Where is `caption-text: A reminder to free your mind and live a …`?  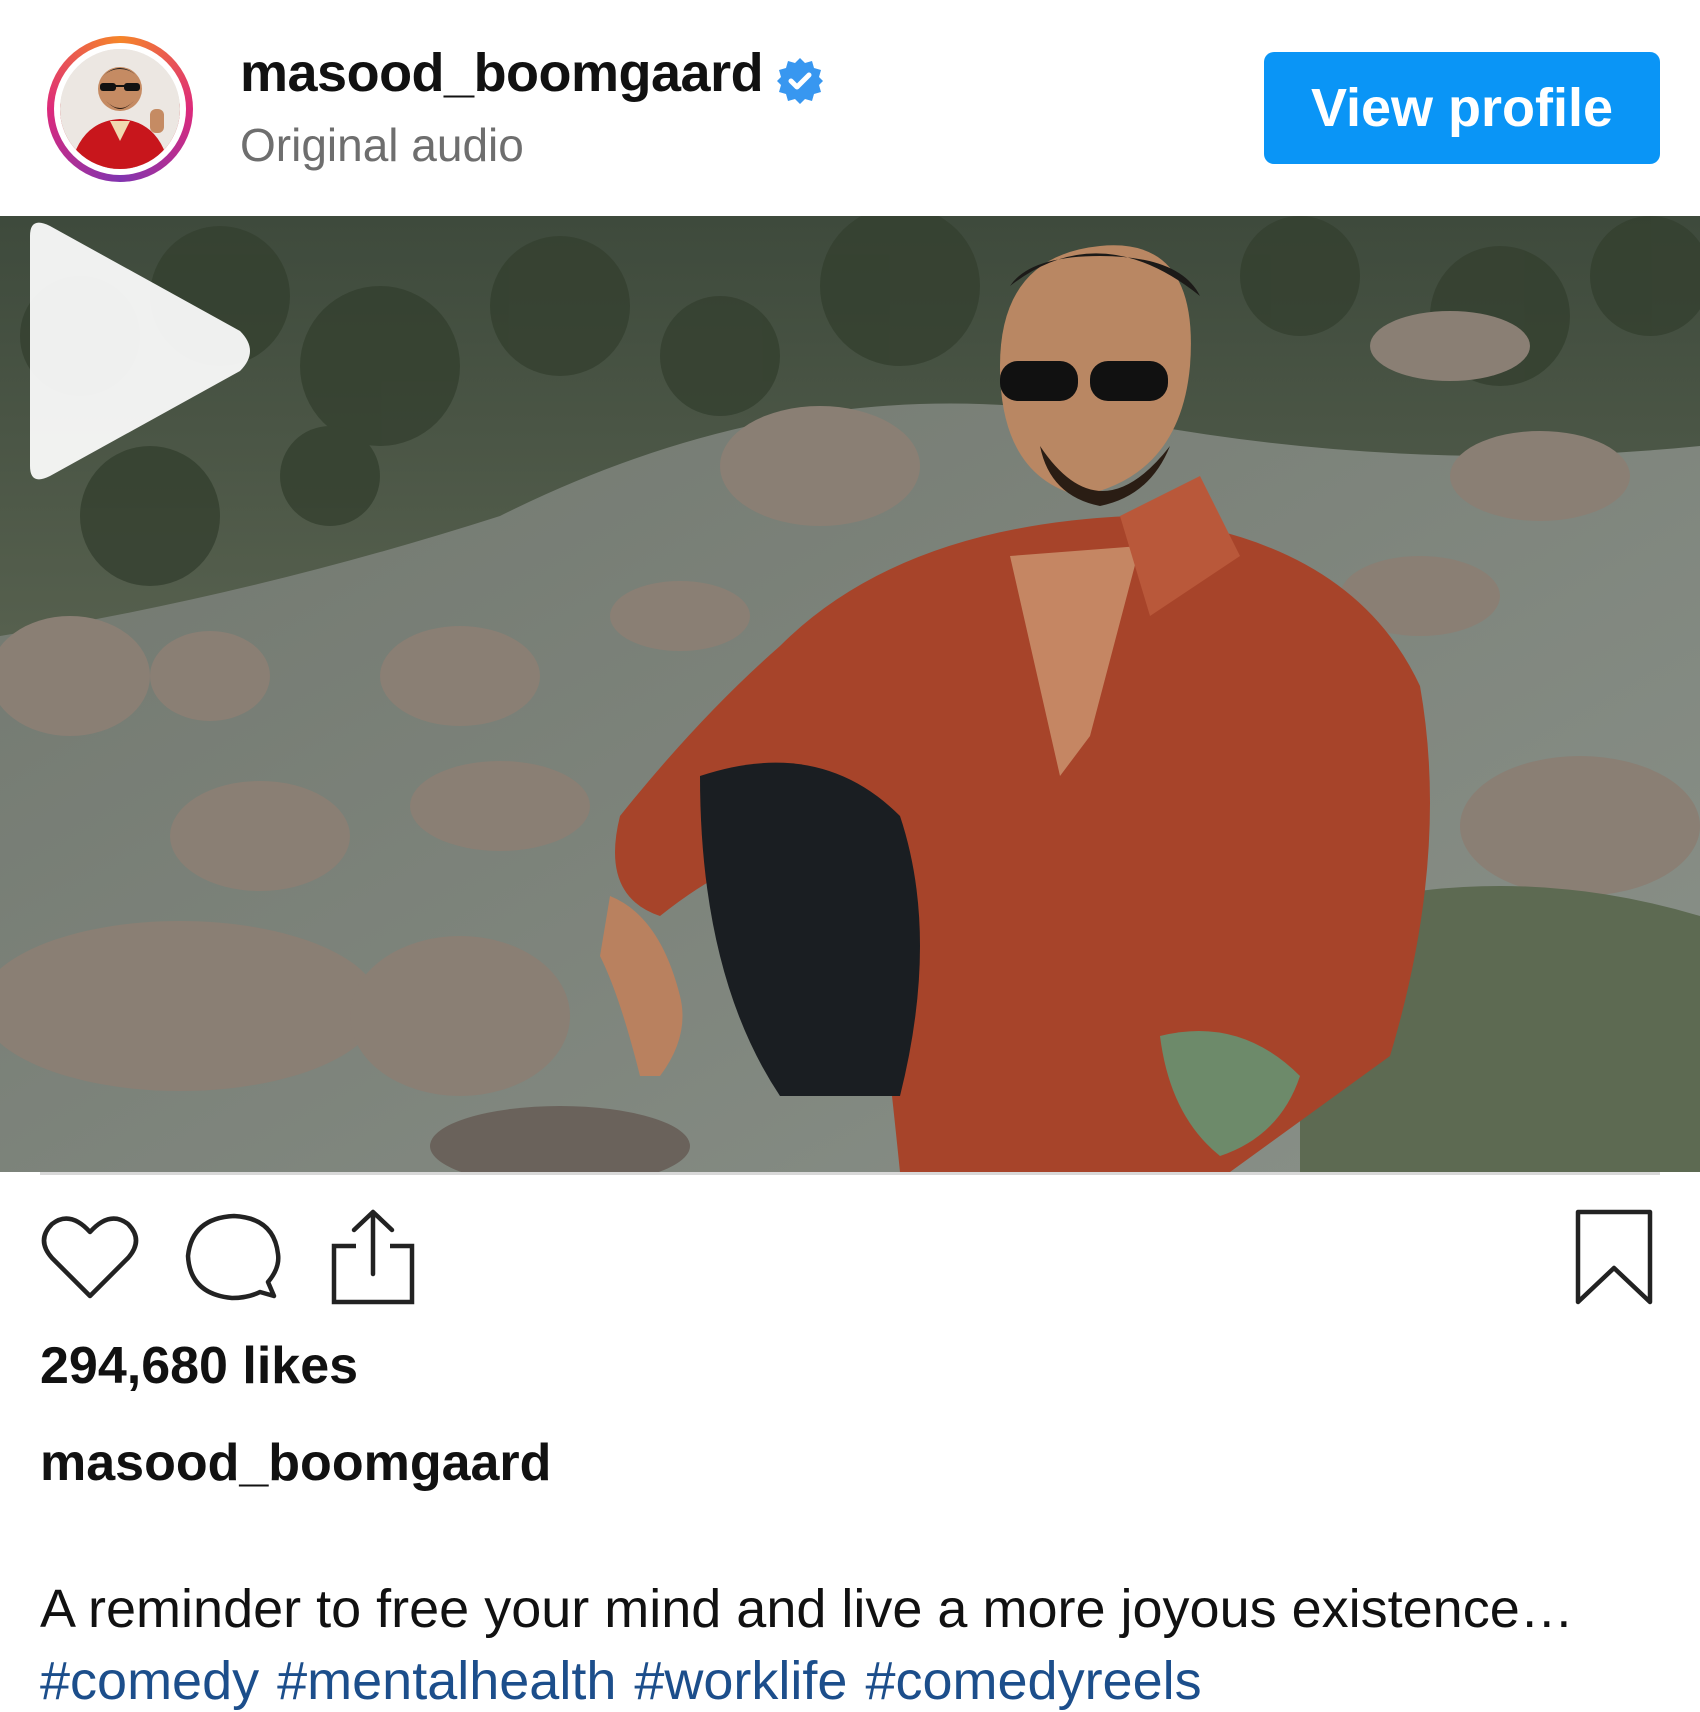
caption-text: A reminder to free your mind and live a … is located at coordinates (807, 1609).